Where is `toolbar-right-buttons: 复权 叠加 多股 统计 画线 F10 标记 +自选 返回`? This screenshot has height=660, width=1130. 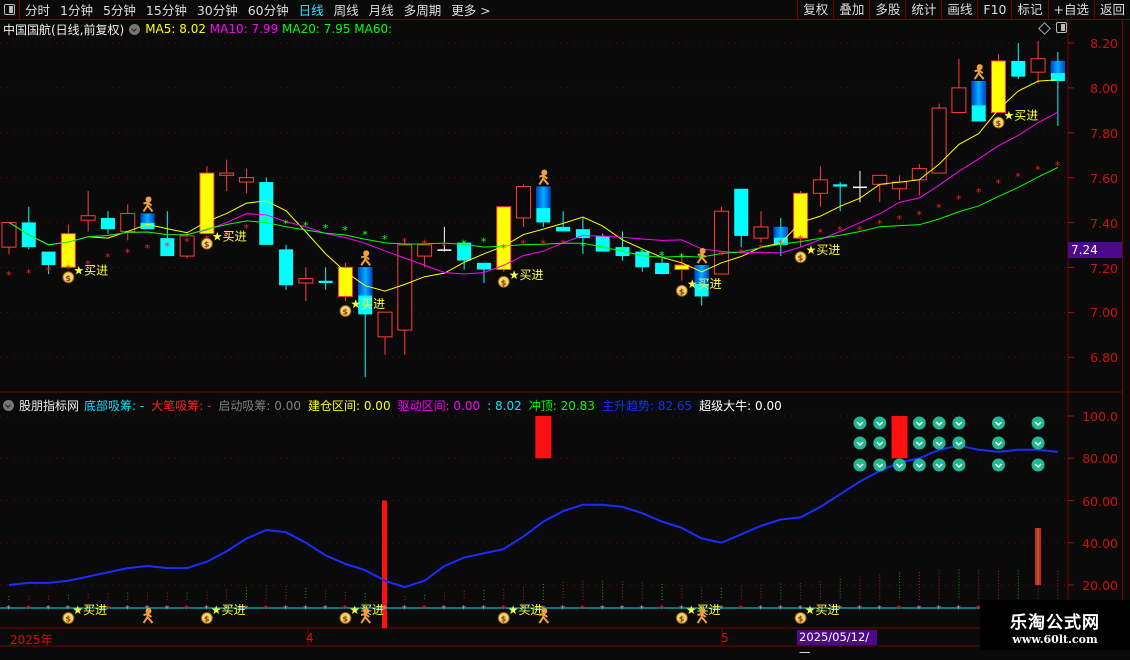
toolbar-right-buttons: 复权 叠加 多股 统计 画线 F10 标记 +自选 返回 is located at coordinates (963, 10).